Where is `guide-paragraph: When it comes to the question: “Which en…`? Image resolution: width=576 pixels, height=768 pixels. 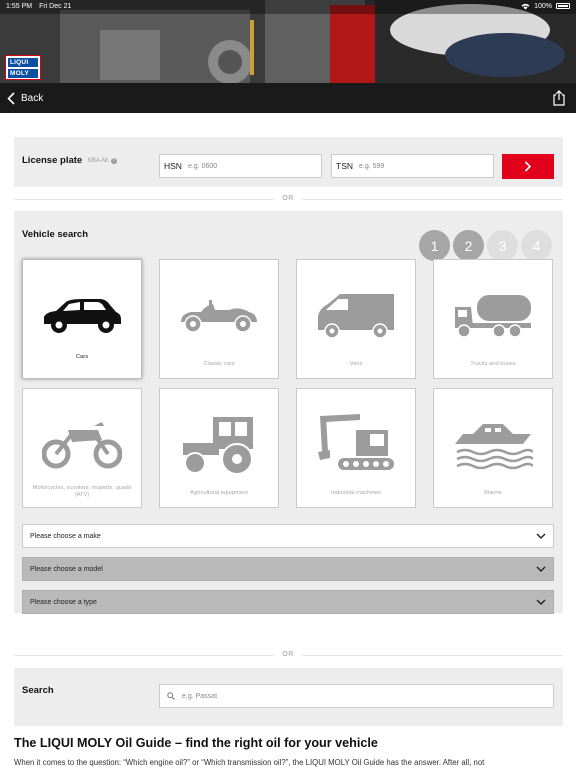 guide-paragraph: When it comes to the question: “Which en… is located at coordinates (249, 762).